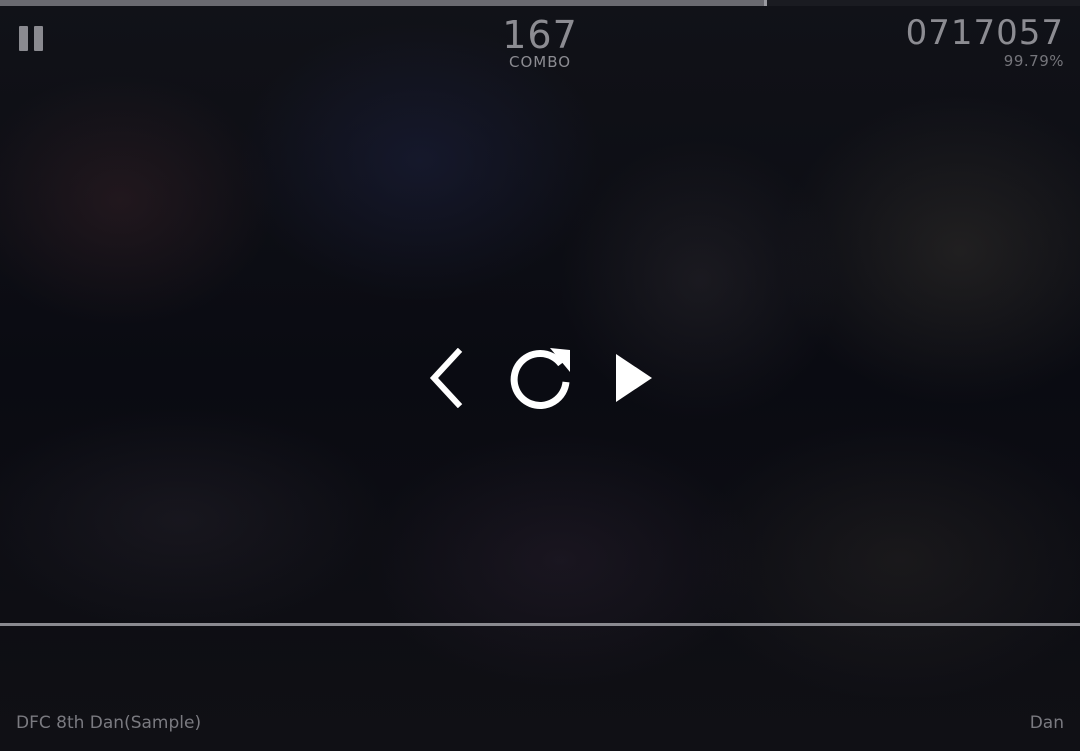  I want to click on back-button, so click(448, 378).